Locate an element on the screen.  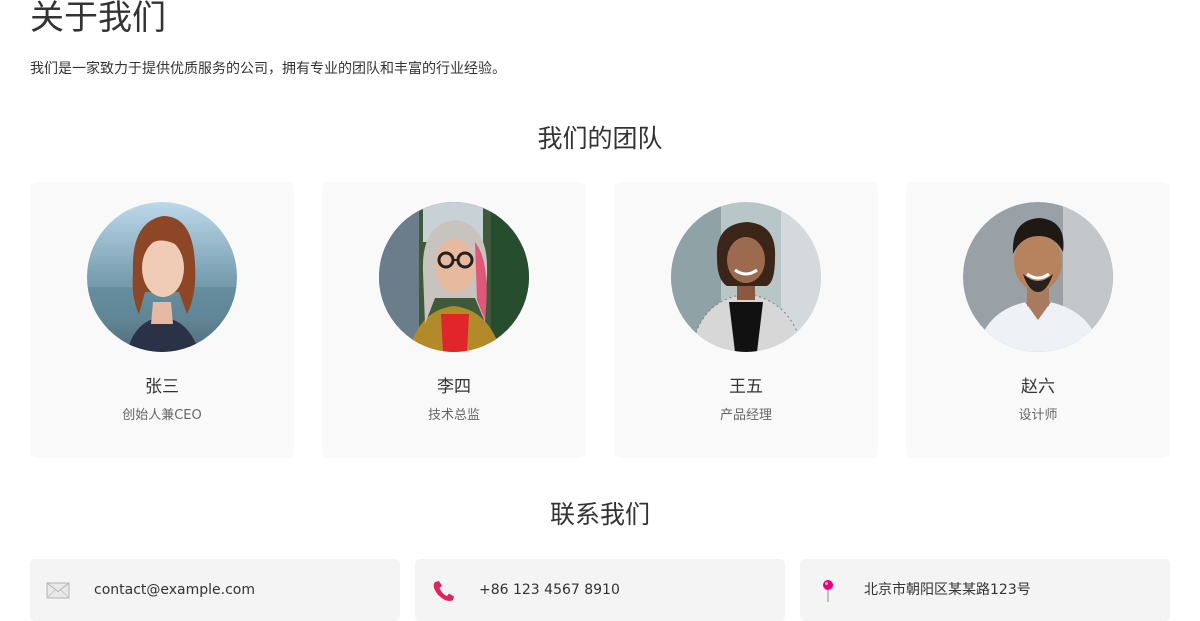
team-card: 赵六 设计师 is located at coordinates (1038, 320).